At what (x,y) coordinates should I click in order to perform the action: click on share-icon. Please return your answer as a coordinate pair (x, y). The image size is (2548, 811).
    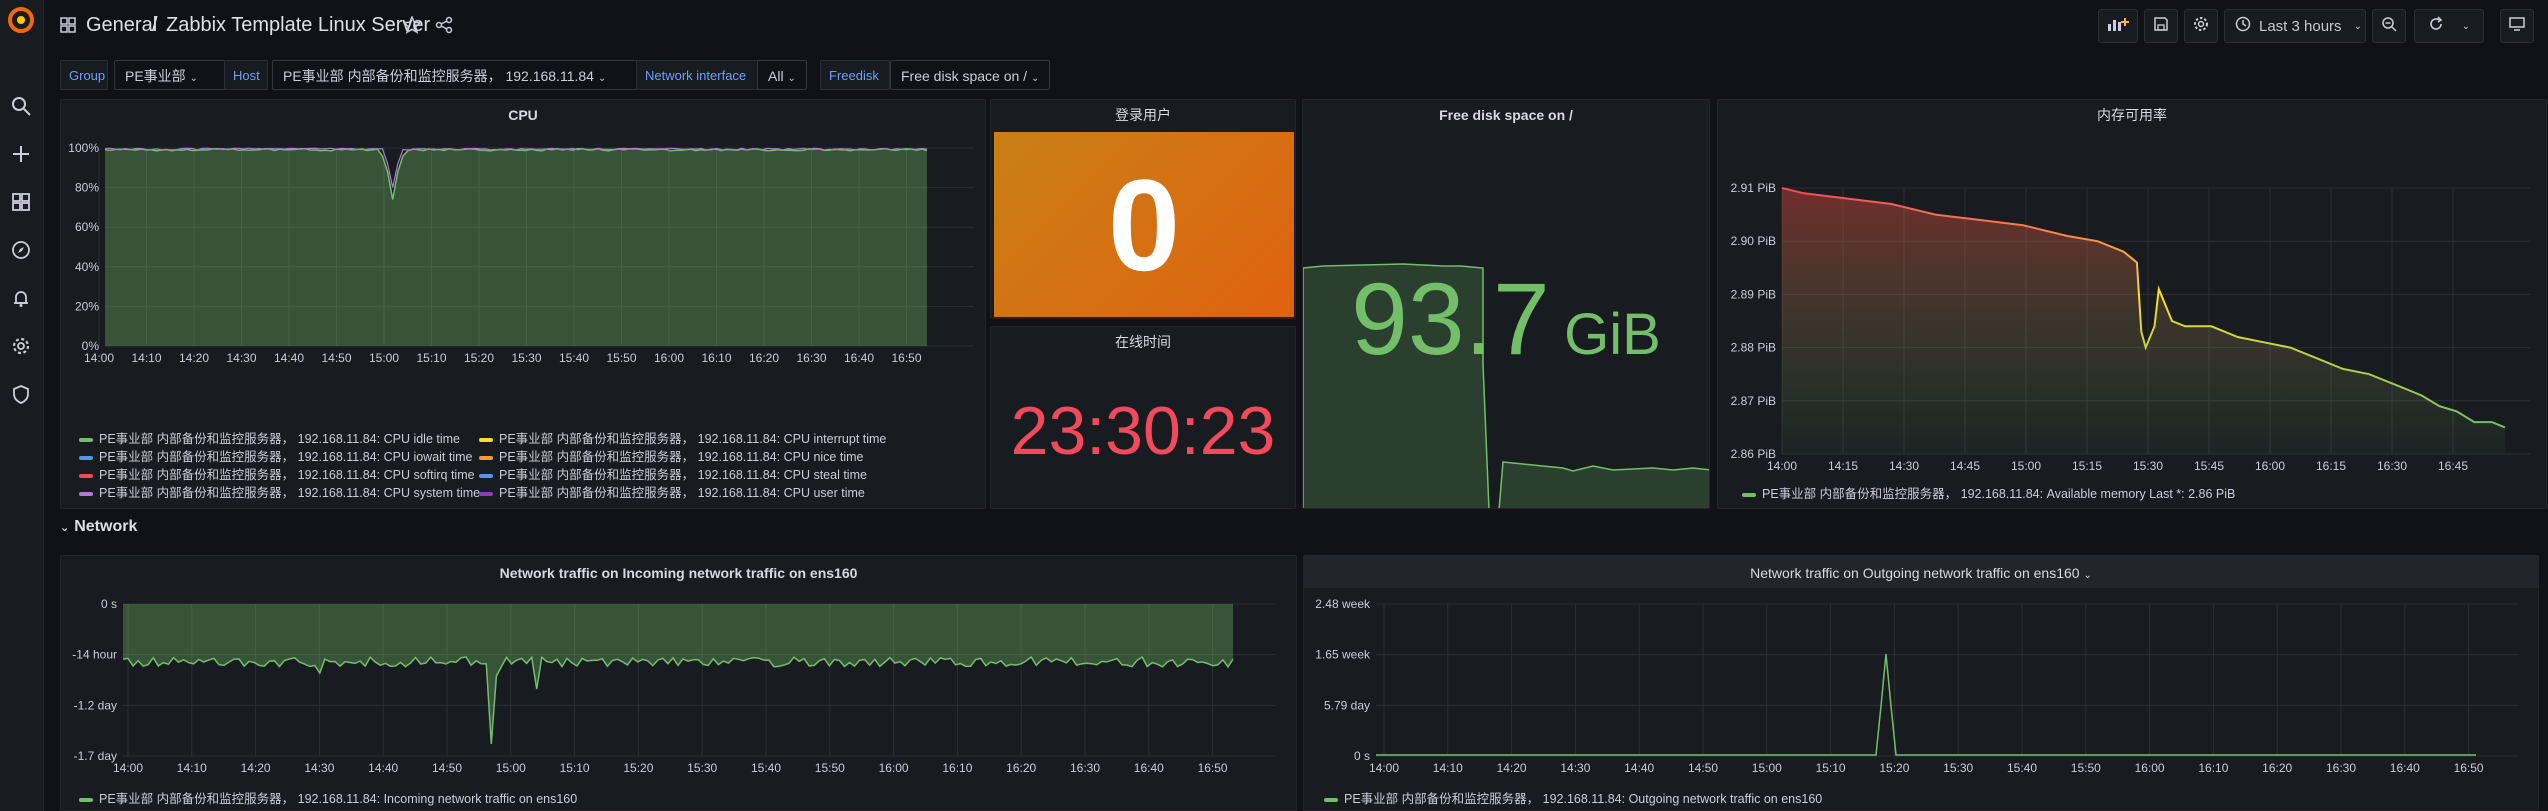
    Looking at the image, I should click on (444, 27).